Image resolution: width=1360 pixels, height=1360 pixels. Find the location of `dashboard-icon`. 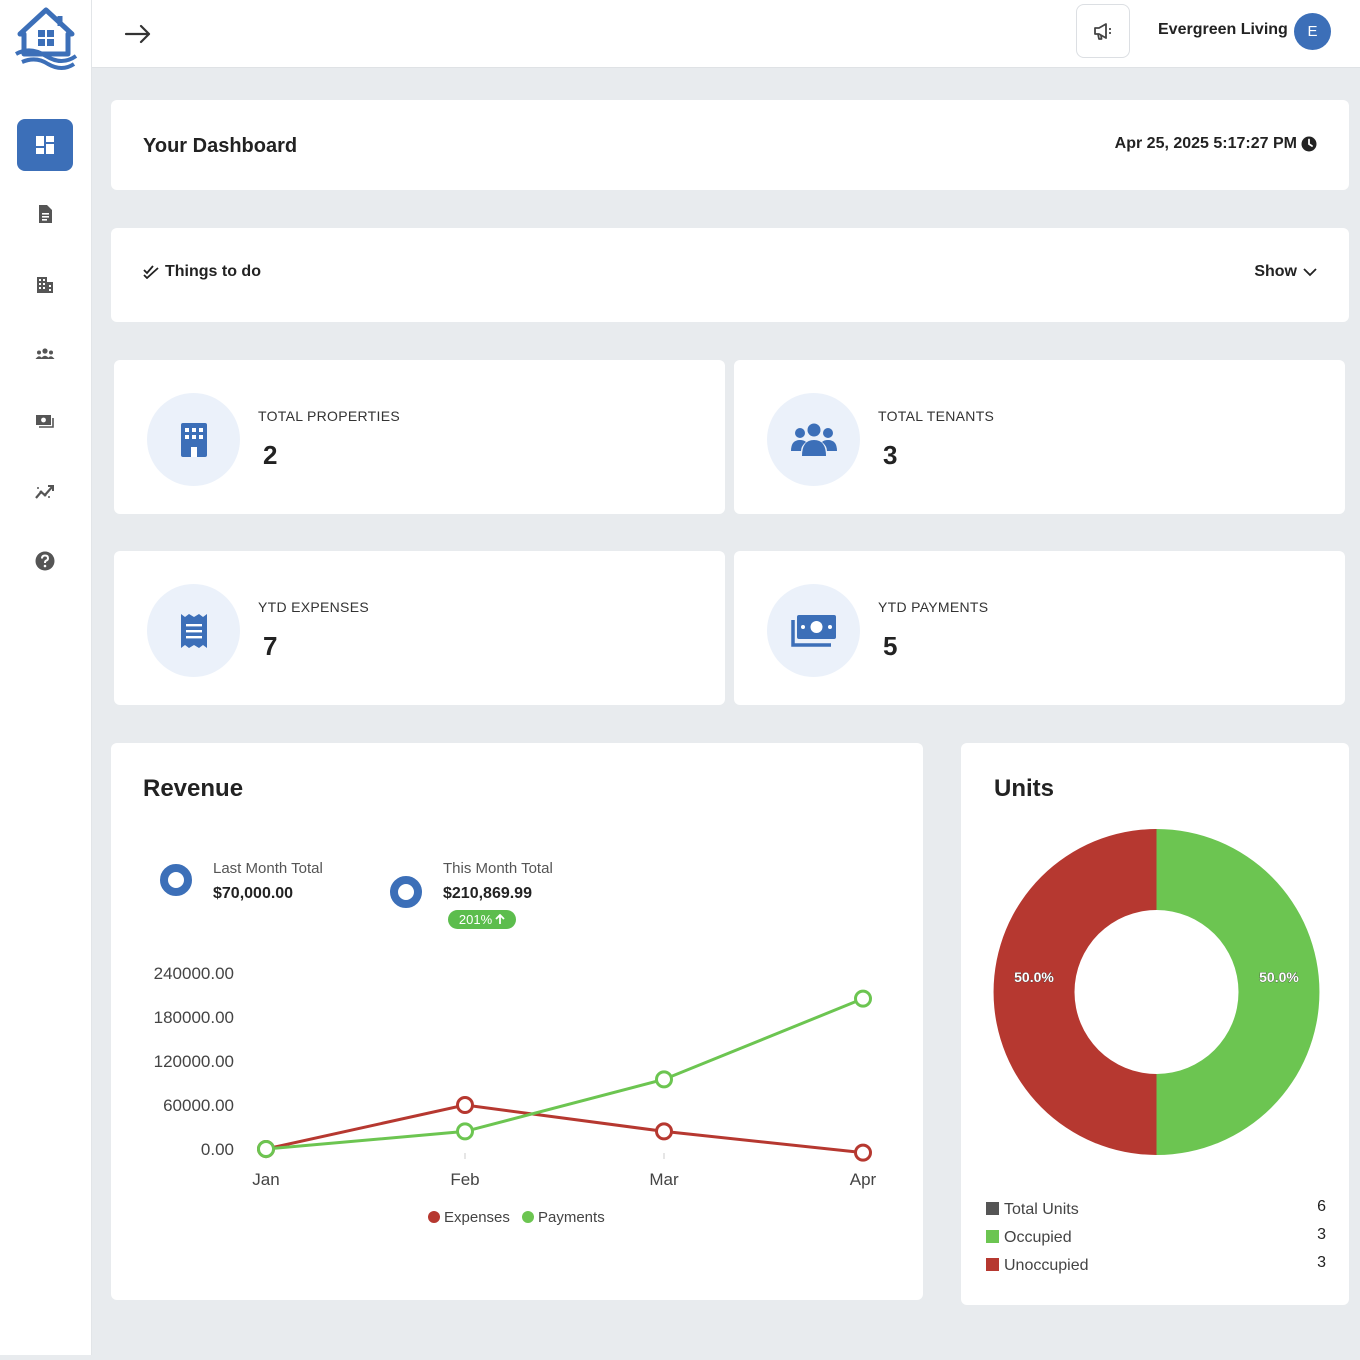

dashboard-icon is located at coordinates (45, 145).